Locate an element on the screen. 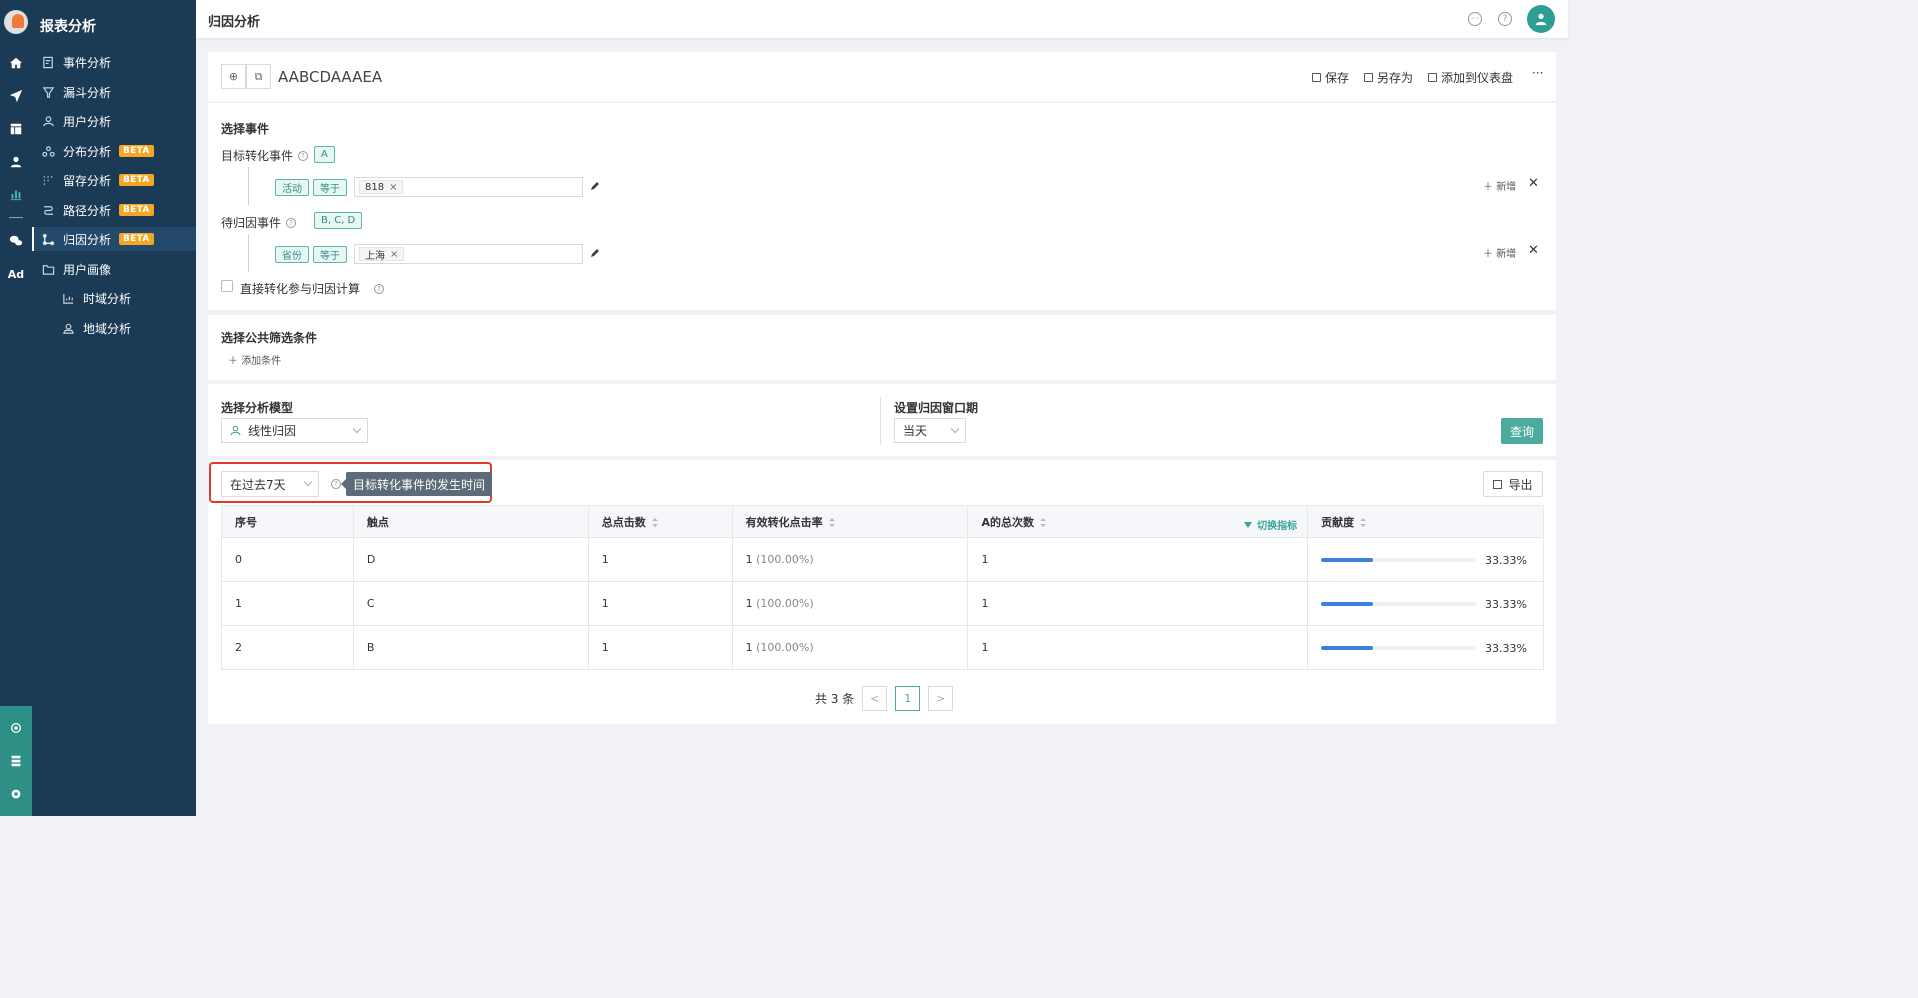 The width and height of the screenshot is (1918, 998). person-icon is located at coordinates (16, 162).